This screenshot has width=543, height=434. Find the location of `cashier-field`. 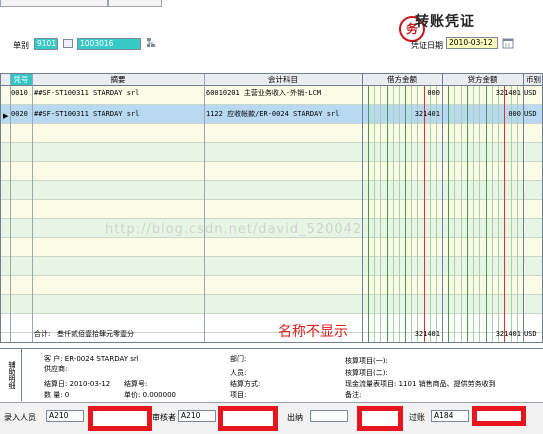

cashier-field is located at coordinates (329, 416).